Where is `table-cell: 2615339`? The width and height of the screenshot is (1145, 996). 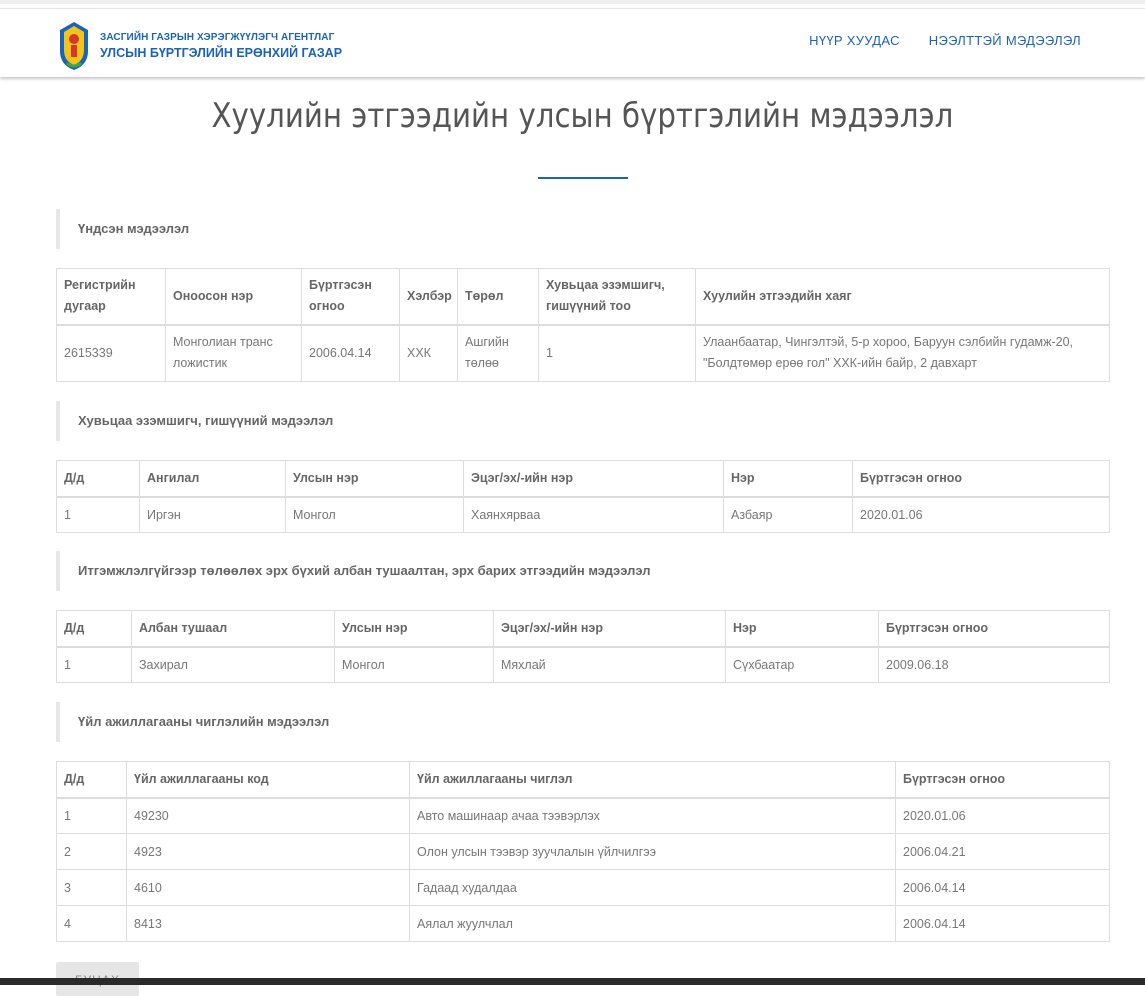
table-cell: 2615339 is located at coordinates (111, 353).